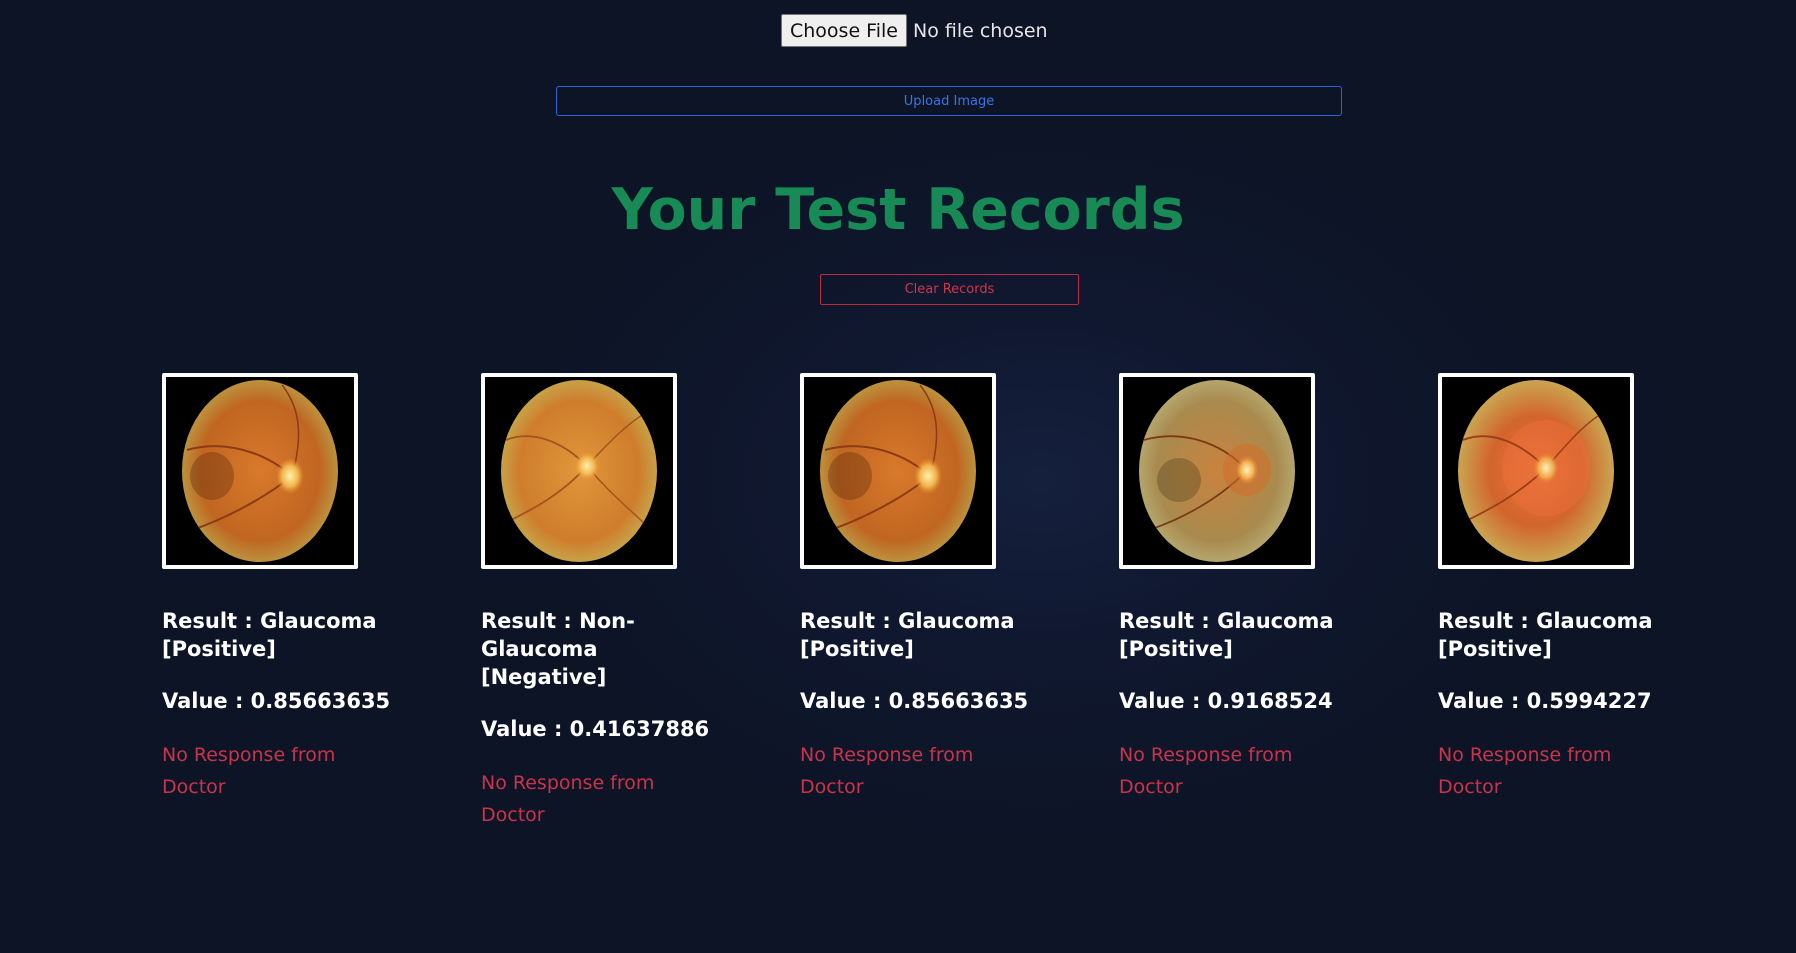  What do you see at coordinates (949, 101) in the screenshot?
I see `upload-image-button: Upload Image` at bounding box center [949, 101].